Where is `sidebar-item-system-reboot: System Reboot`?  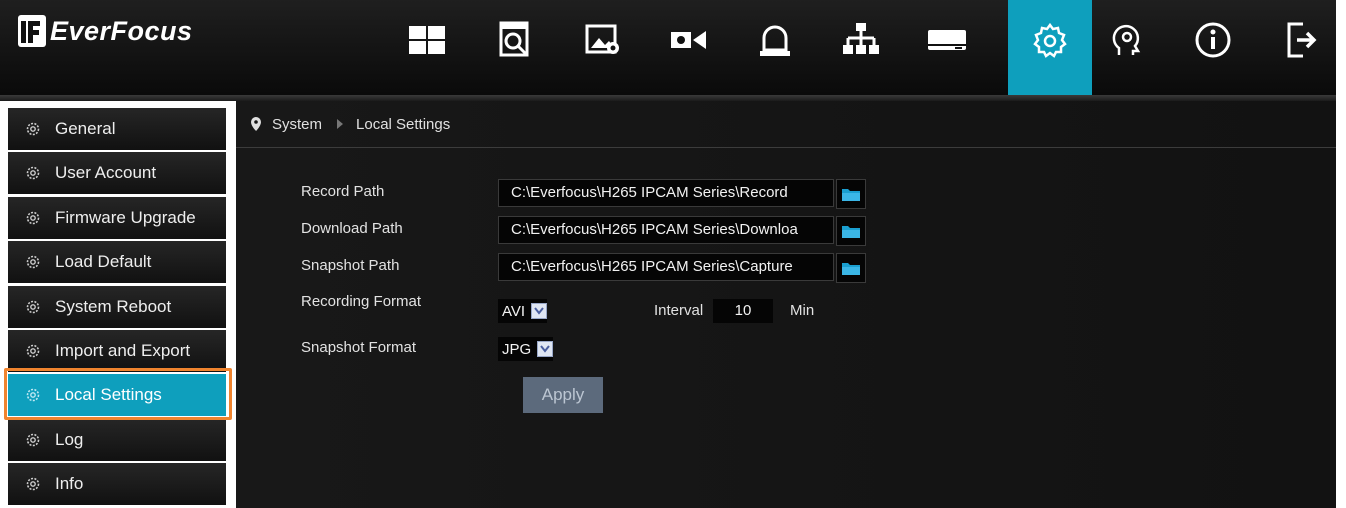
sidebar-item-system-reboot: System Reboot is located at coordinates (117, 307).